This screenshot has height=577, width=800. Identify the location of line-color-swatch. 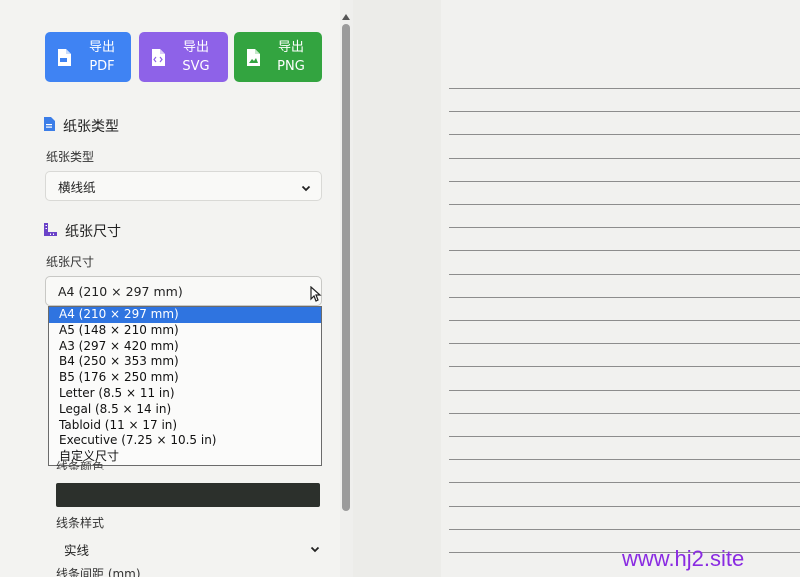
(188, 495).